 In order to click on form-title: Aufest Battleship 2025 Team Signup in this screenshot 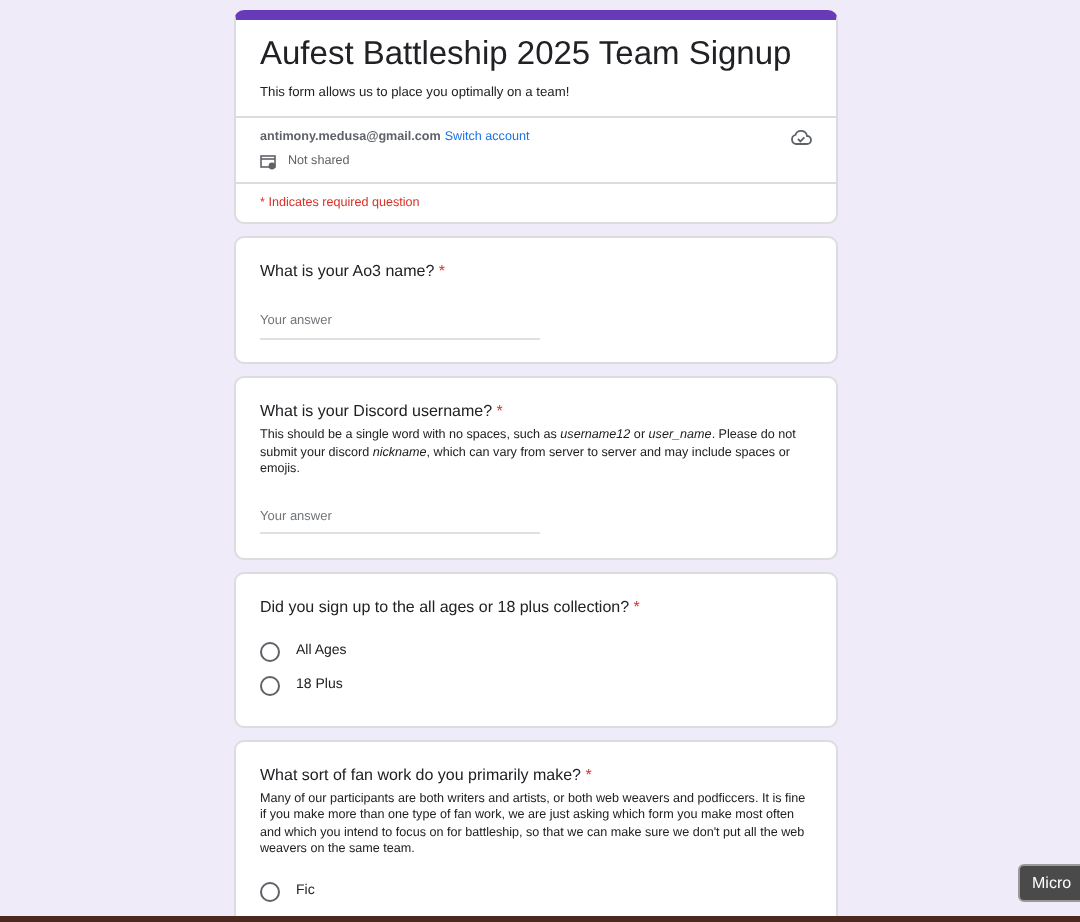, I will do `click(527, 54)`.